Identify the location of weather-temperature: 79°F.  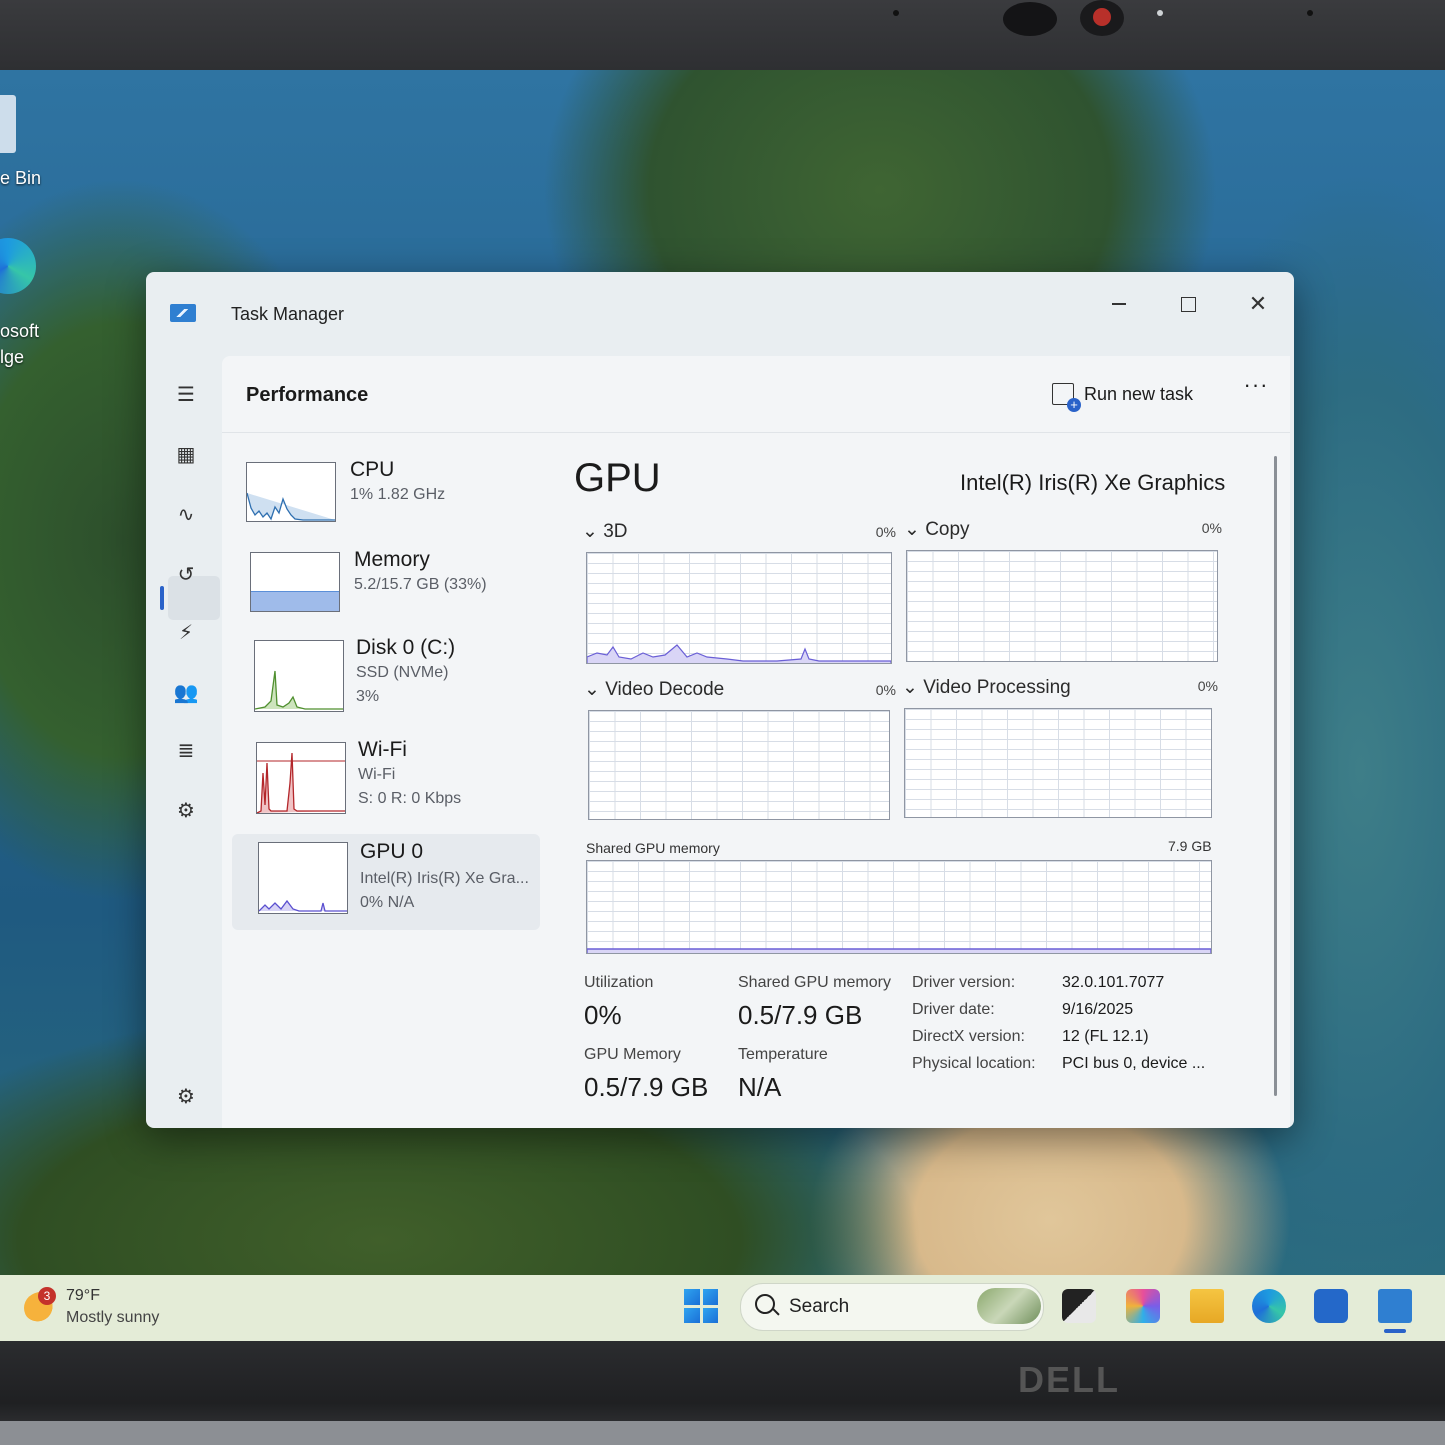
(83, 1296).